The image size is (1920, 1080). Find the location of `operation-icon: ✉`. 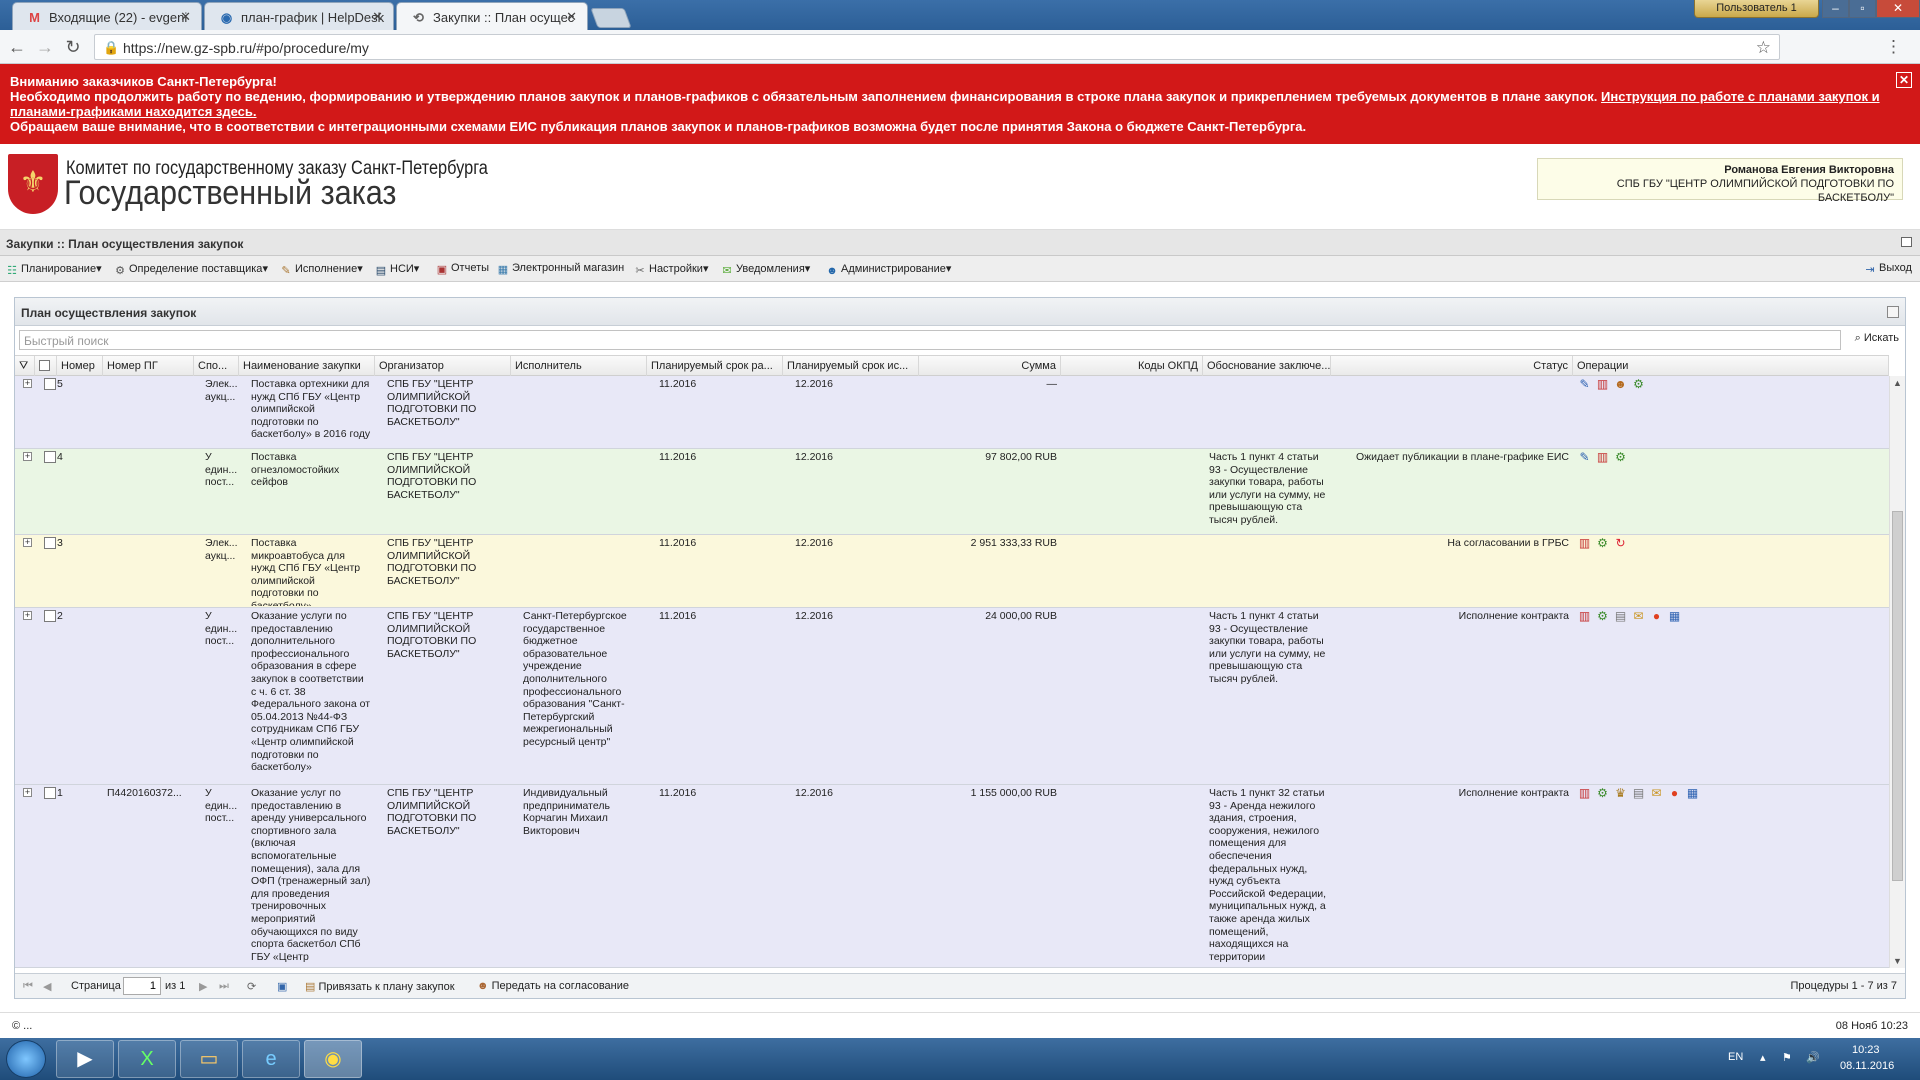

operation-icon: ✉ is located at coordinates (1638, 616).